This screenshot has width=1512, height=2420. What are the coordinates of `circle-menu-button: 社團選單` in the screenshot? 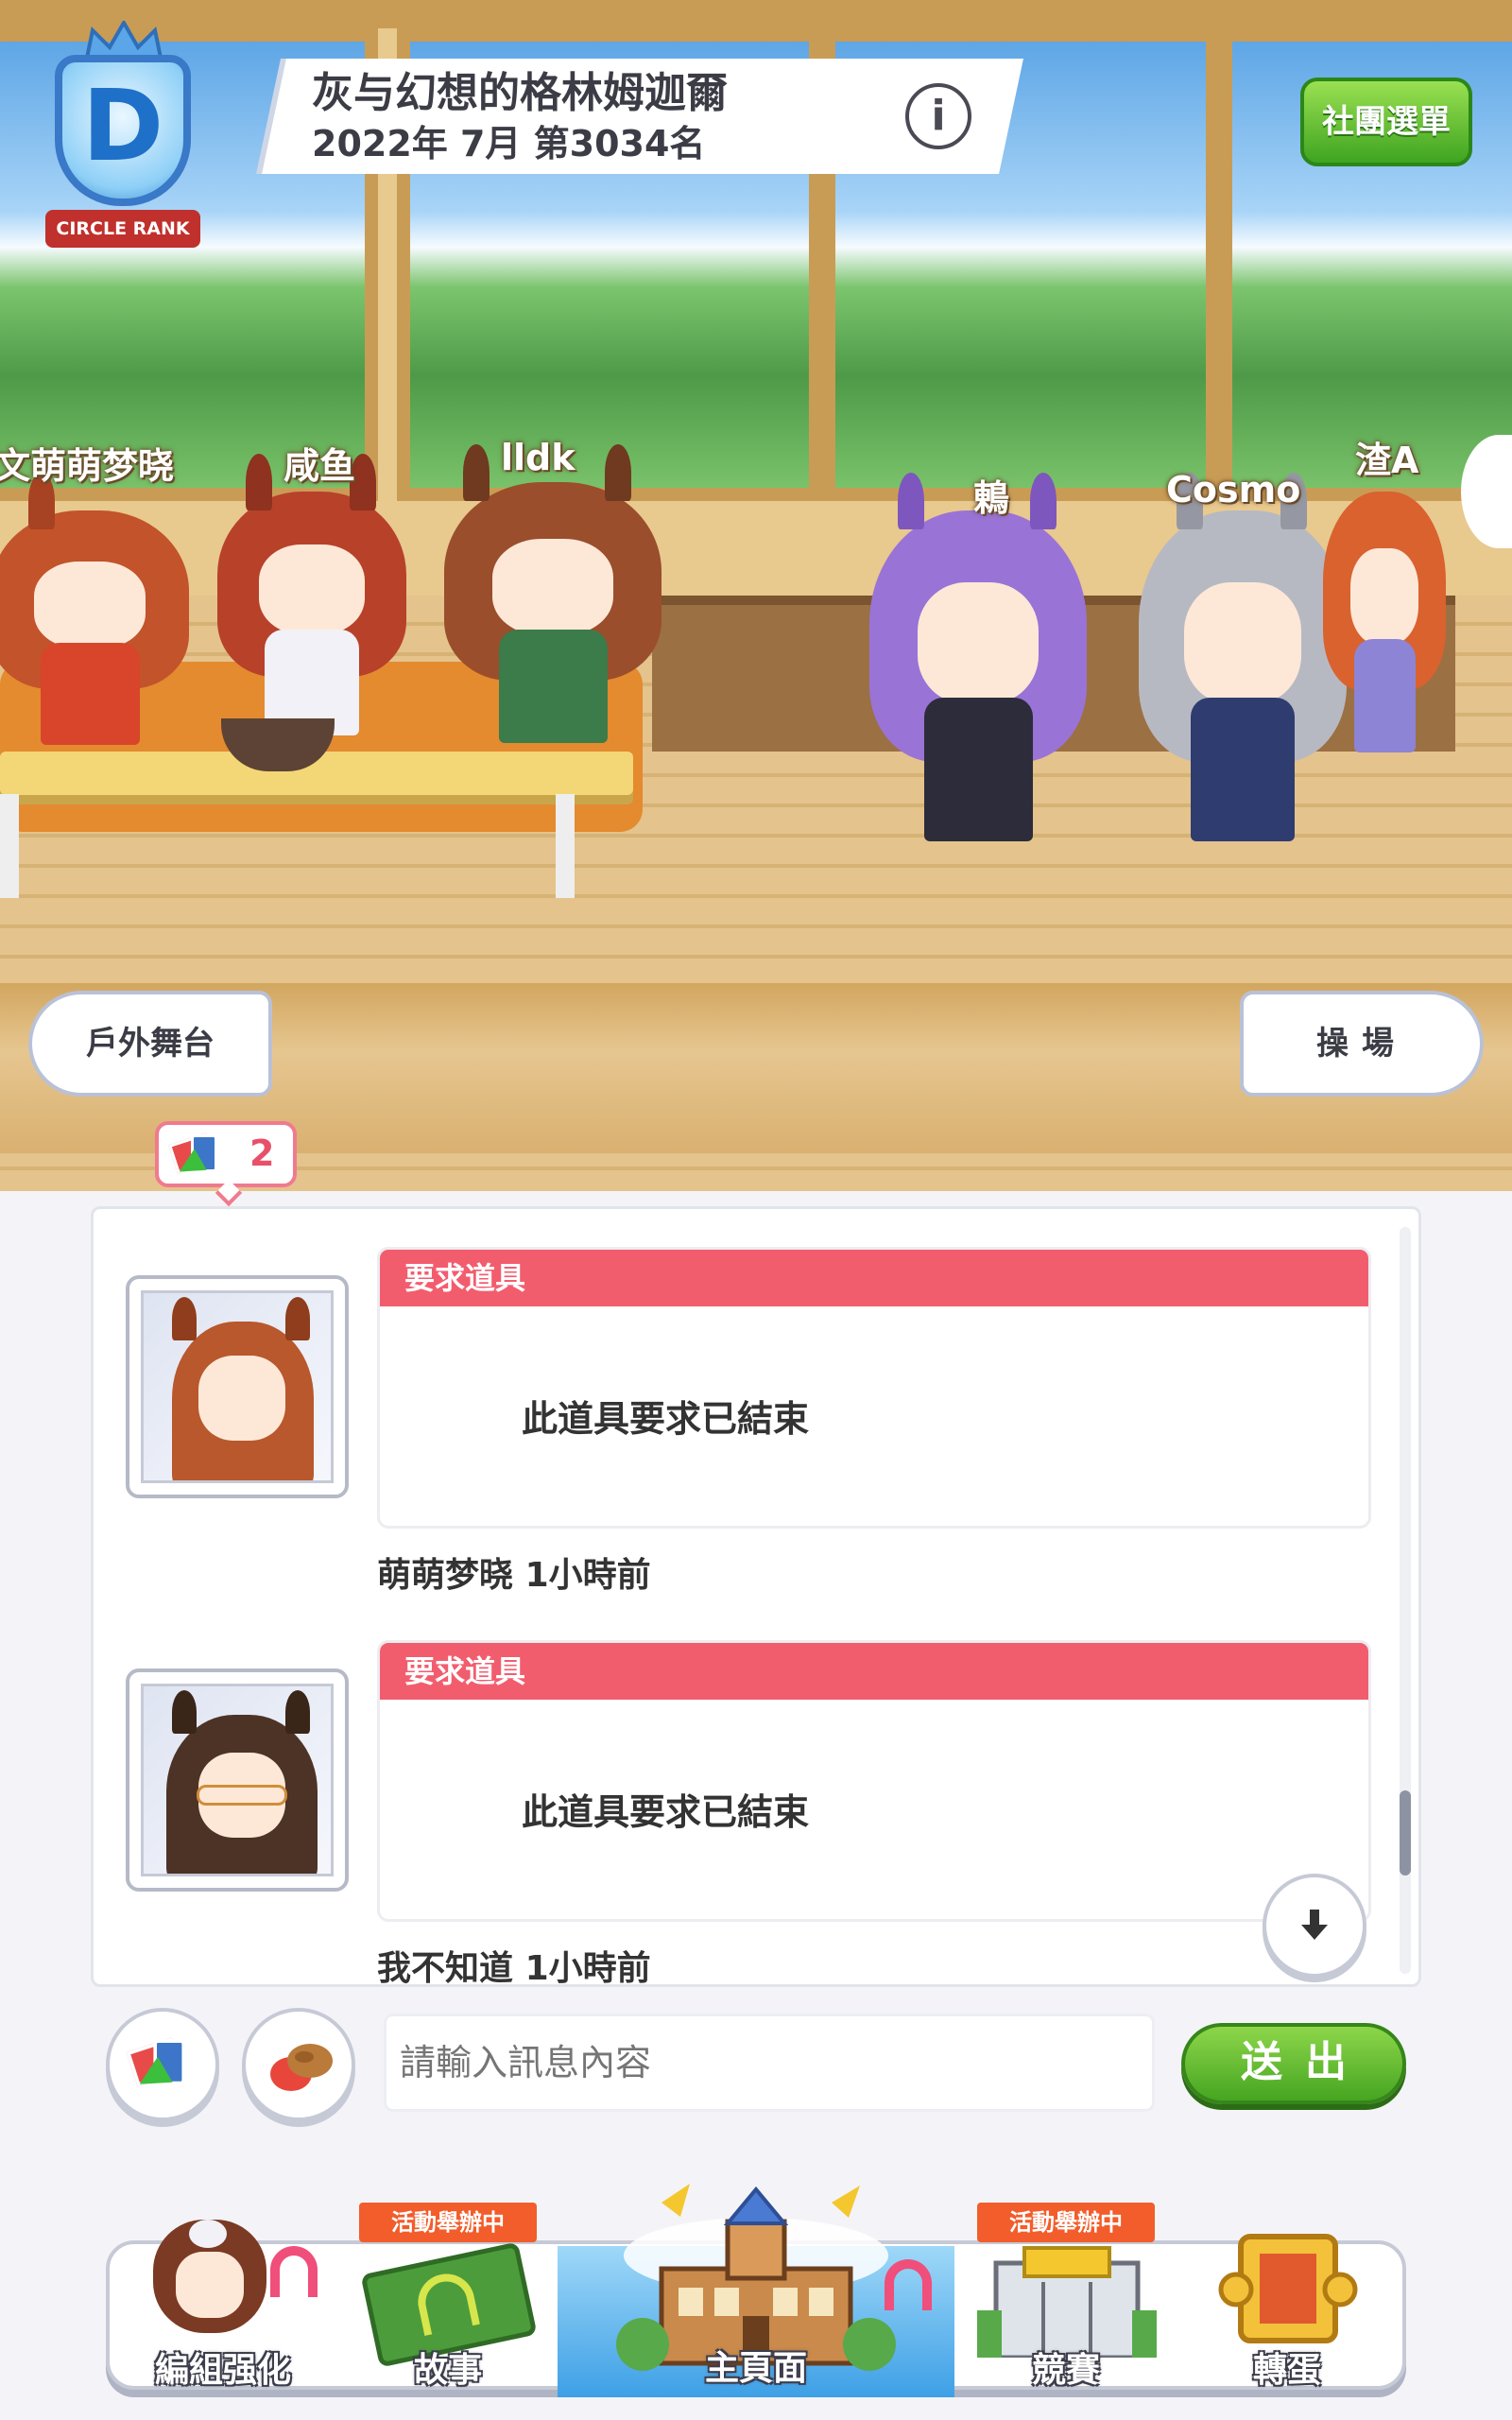 It's located at (1386, 122).